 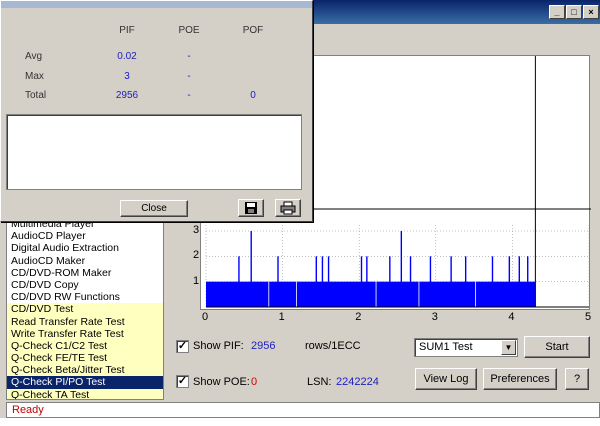 I want to click on y-tick-label: 1, so click(x=196, y=280).